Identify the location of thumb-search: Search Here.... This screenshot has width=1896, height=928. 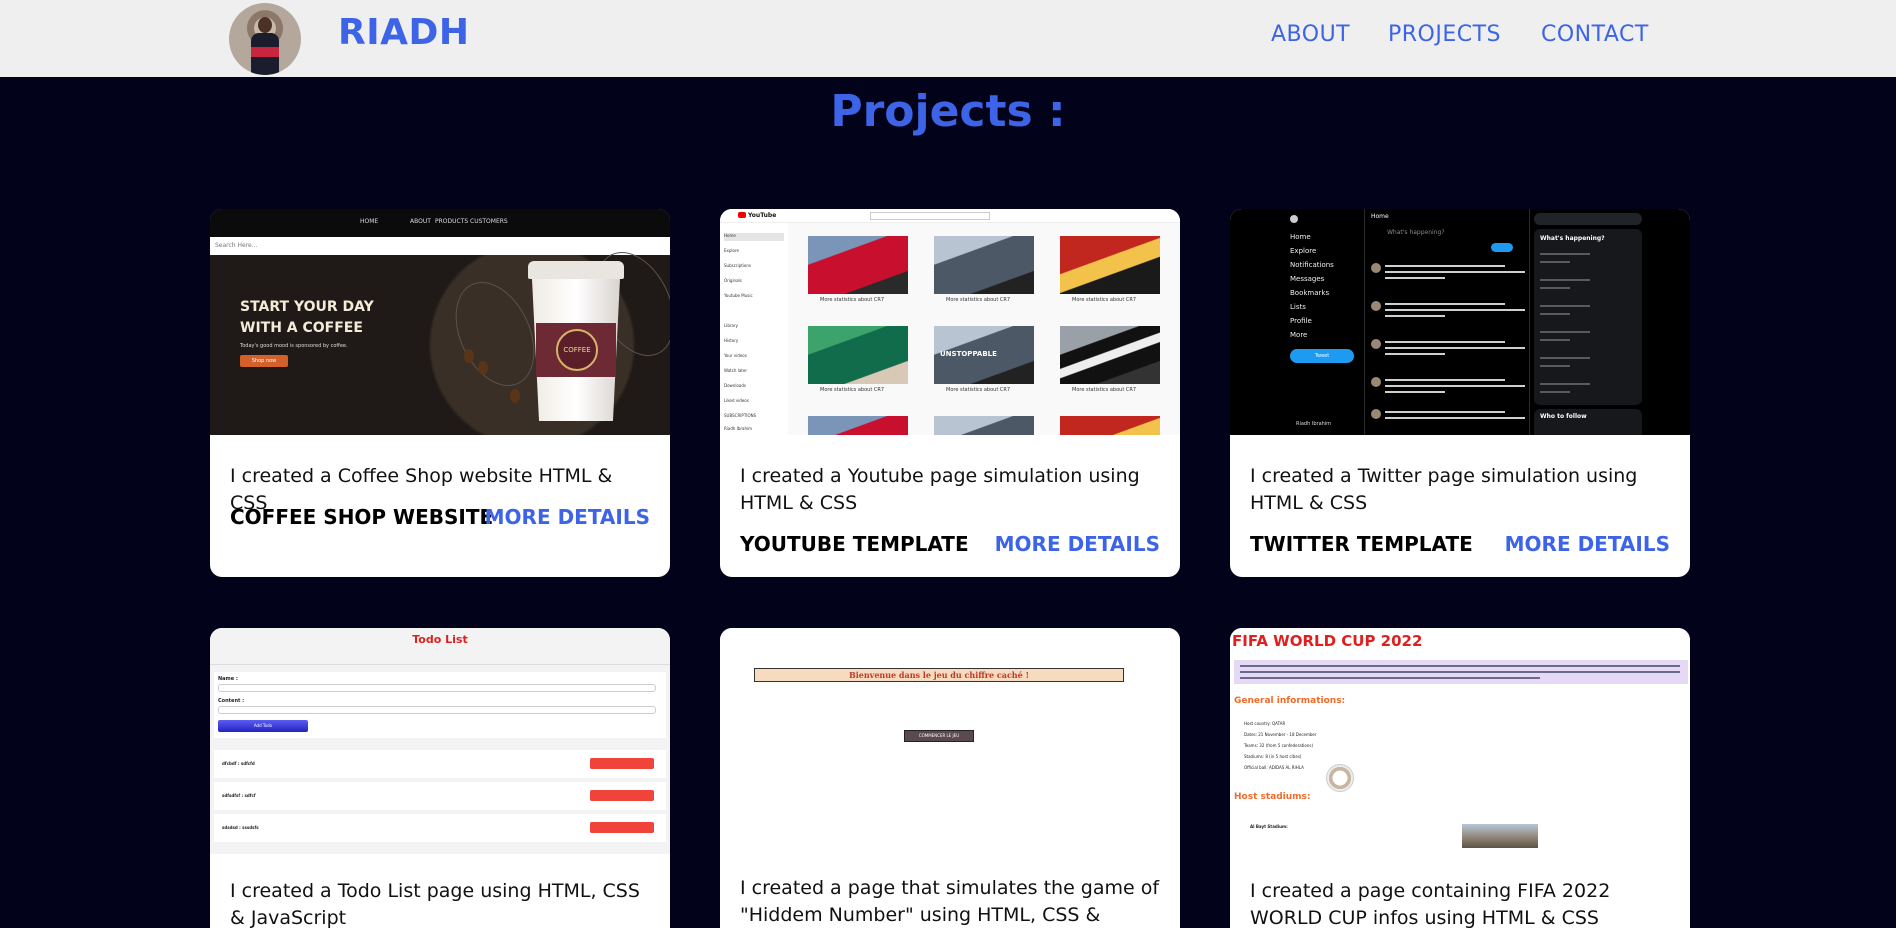
(440, 246).